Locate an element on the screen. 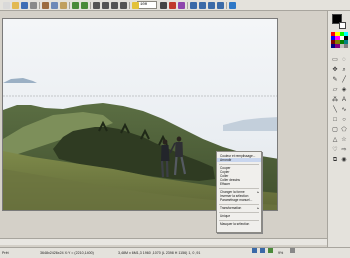 The height and width of the screenshot is (258, 350). eraser-icon: ▱ is located at coordinates (335, 90).